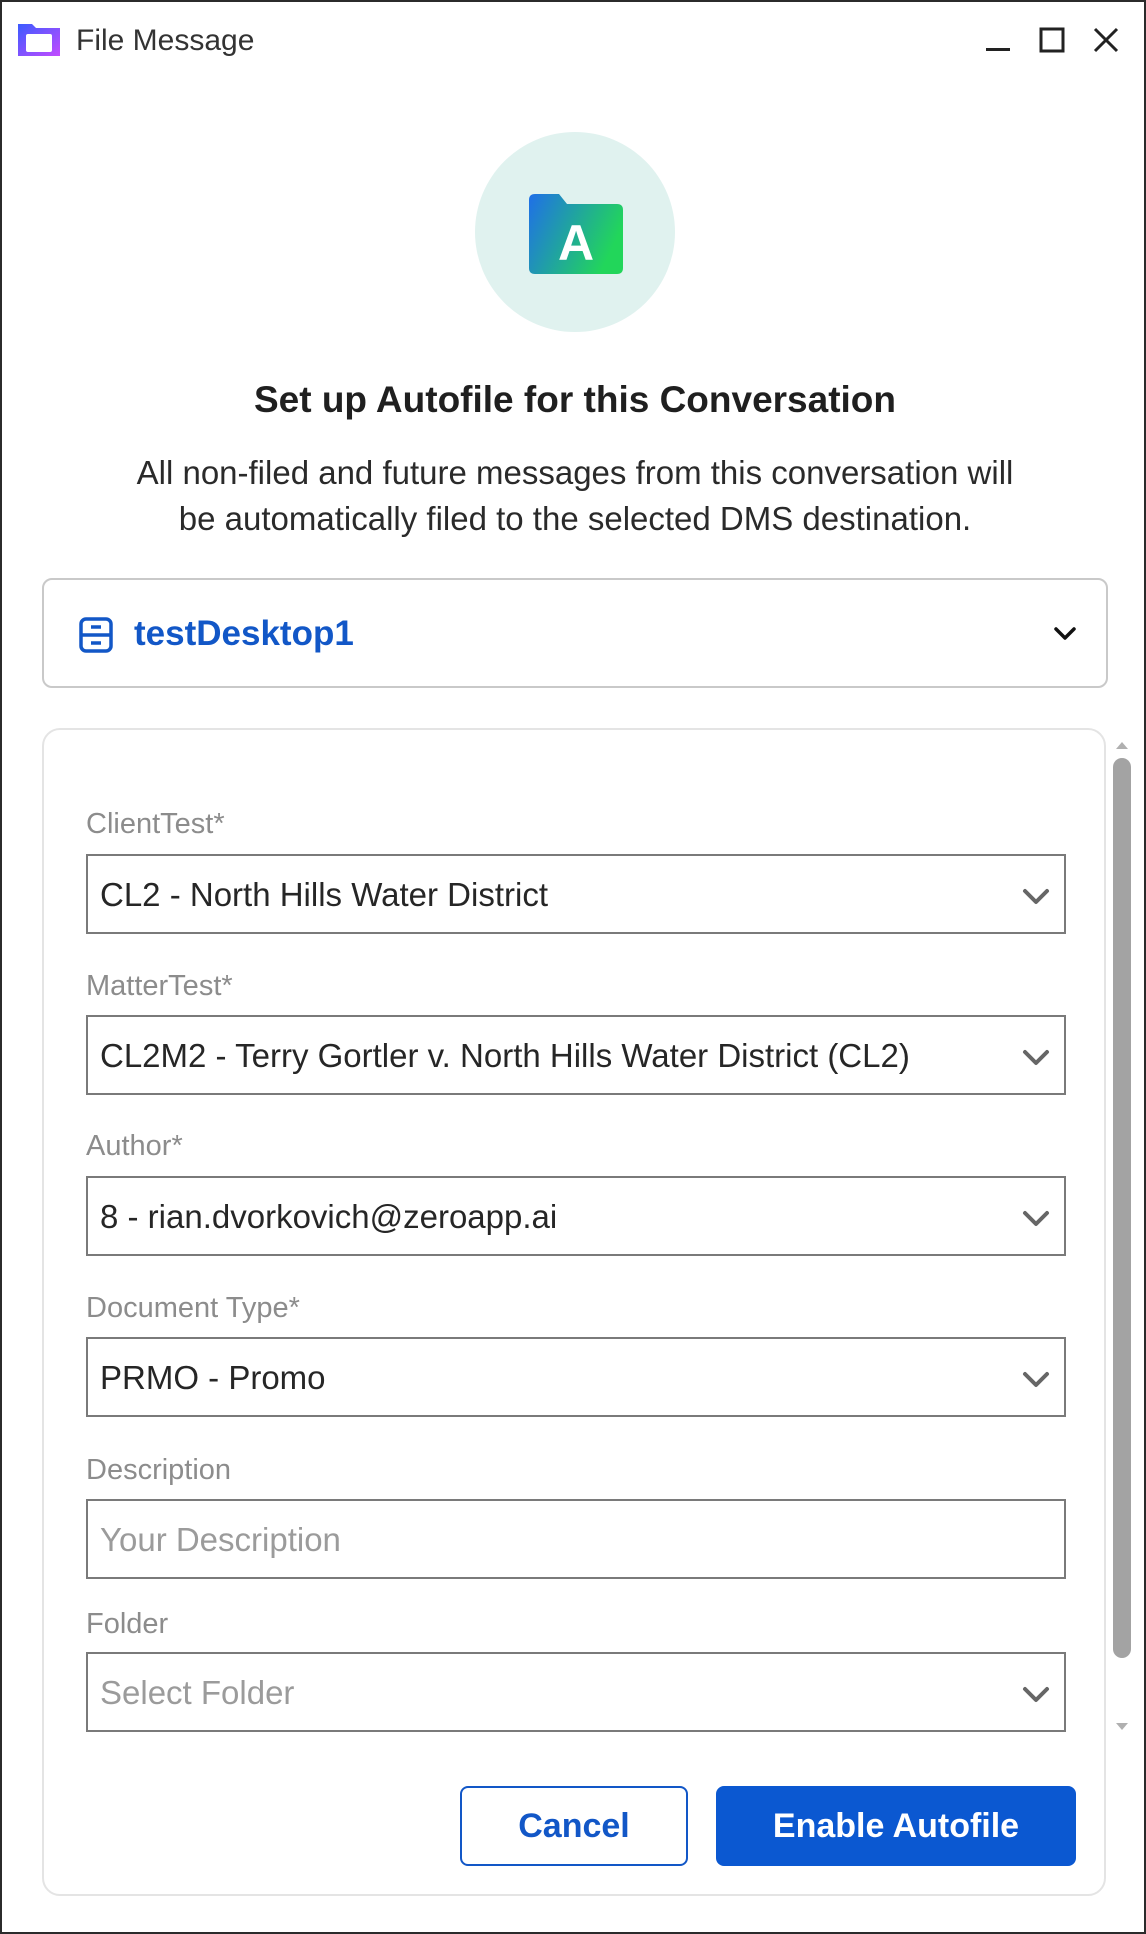 The image size is (1146, 1934). What do you see at coordinates (576, 1377) in the screenshot?
I see `document-type-select: PRMO - Promo` at bounding box center [576, 1377].